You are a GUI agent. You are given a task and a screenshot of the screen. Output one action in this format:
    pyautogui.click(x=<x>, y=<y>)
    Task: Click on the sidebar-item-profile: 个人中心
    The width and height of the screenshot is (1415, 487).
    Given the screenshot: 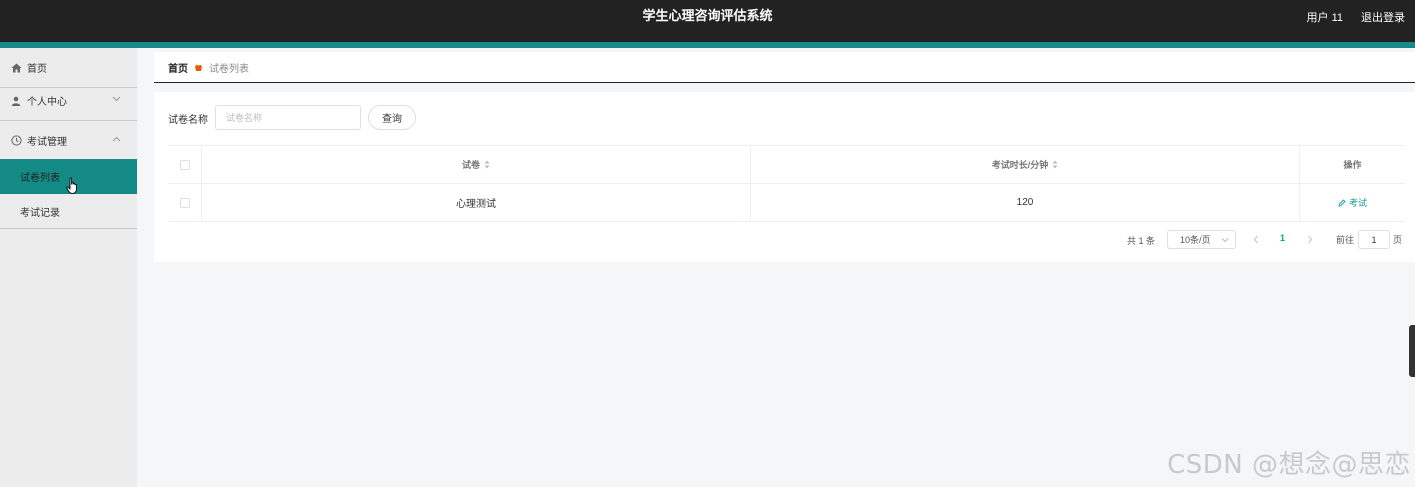 What is the action you would take?
    pyautogui.click(x=68, y=101)
    